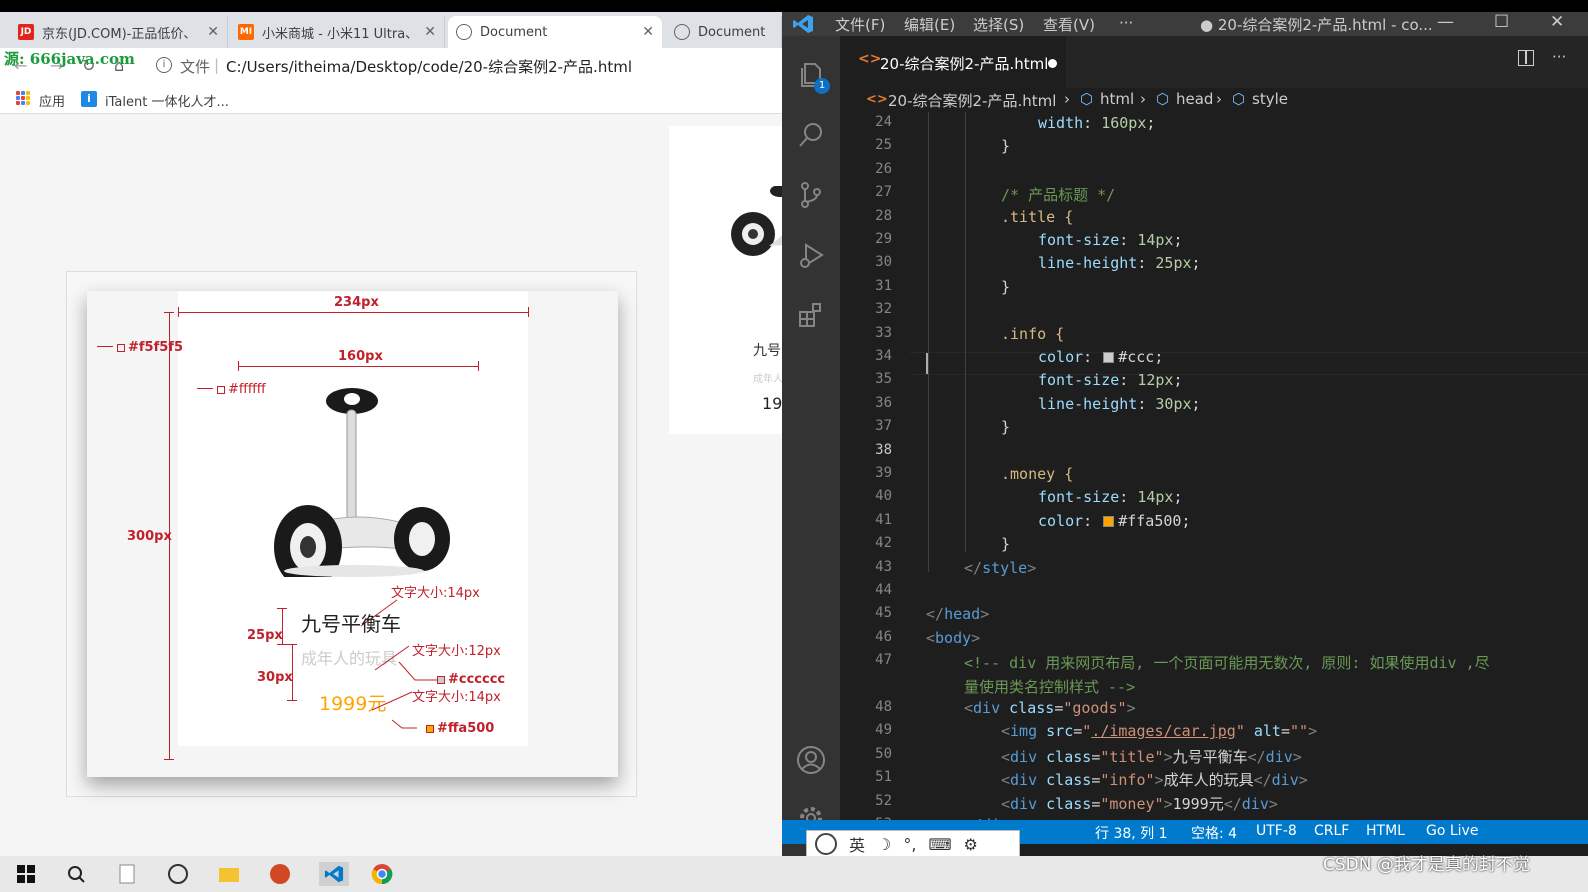  What do you see at coordinates (360, 356) in the screenshot?
I see `width-160-label: 160px` at bounding box center [360, 356].